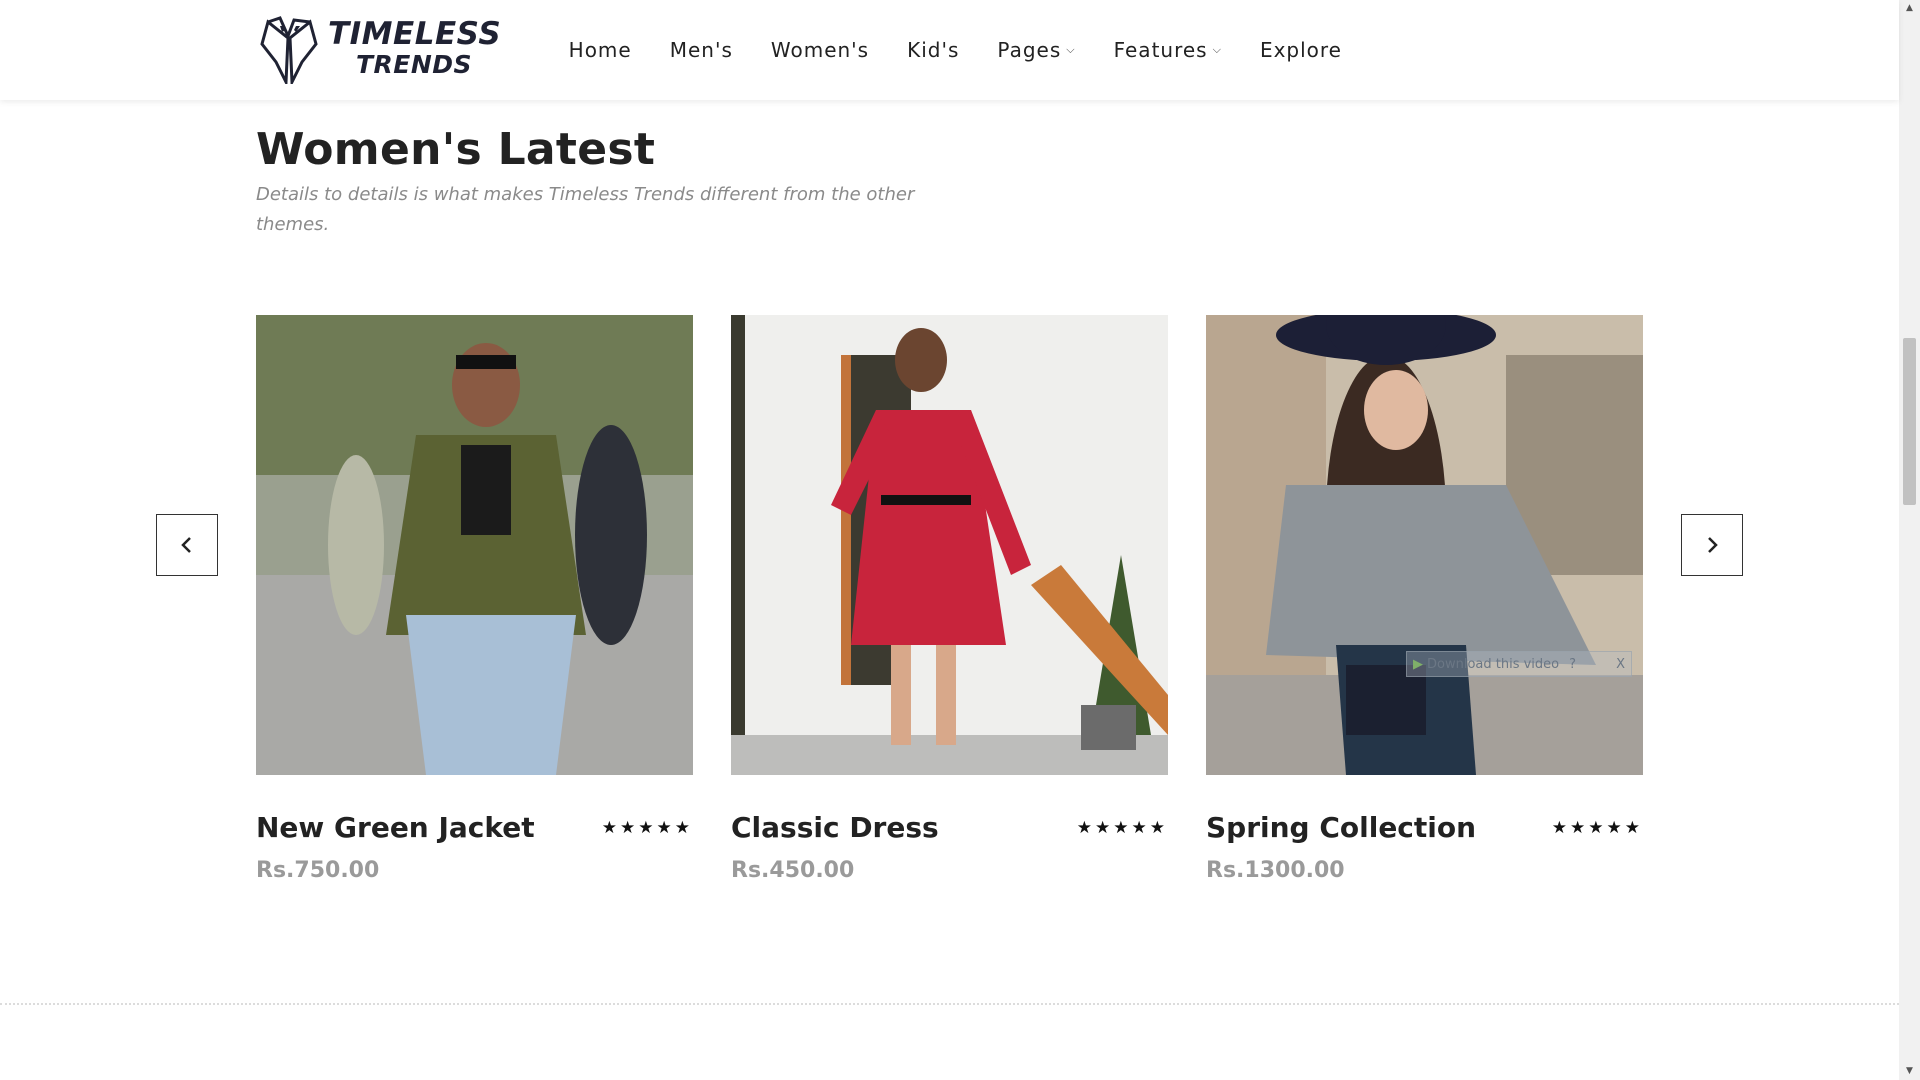 The width and height of the screenshot is (1920, 1080). Describe the element at coordinates (1909, 540) in the screenshot. I see `page-scrollbar: ▲ ▼` at that location.